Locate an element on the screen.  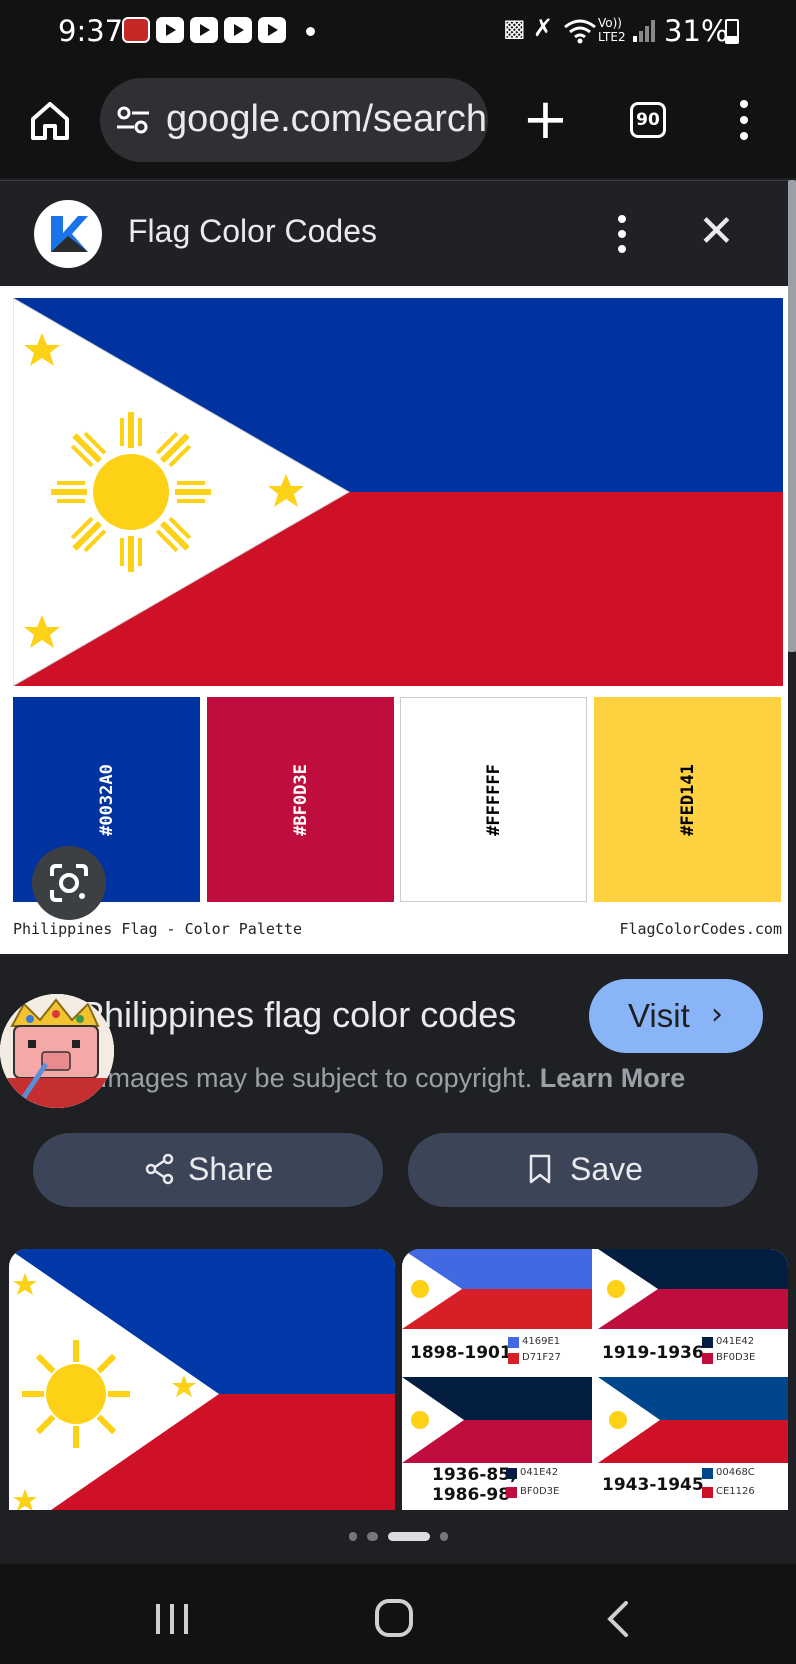
swatch-hex-label: #FFFFFF is located at coordinates (493, 799).